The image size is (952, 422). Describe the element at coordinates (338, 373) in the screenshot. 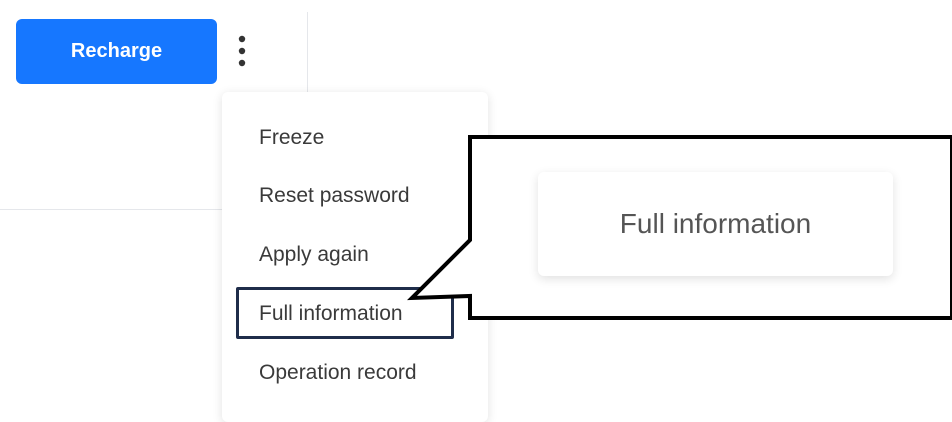

I see `menu-item-operation-record: Operation record` at that location.